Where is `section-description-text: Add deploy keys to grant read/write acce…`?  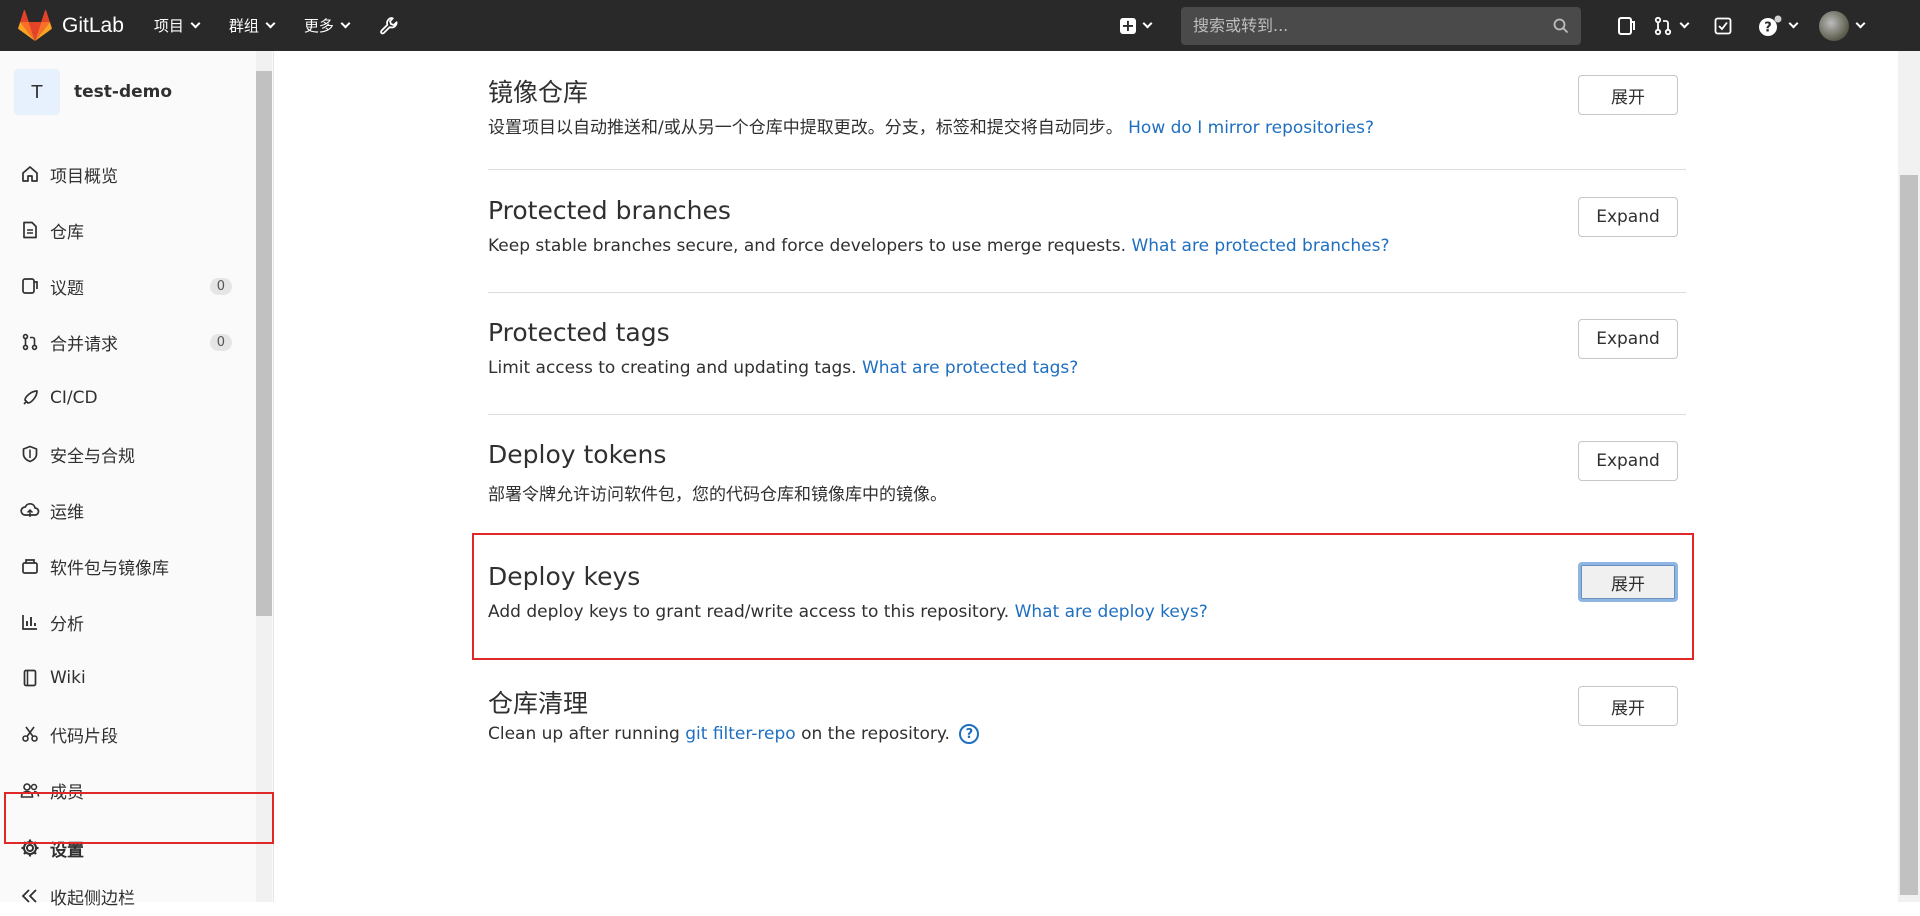
section-description-text: Add deploy keys to grant read/write acce… is located at coordinates (751, 612).